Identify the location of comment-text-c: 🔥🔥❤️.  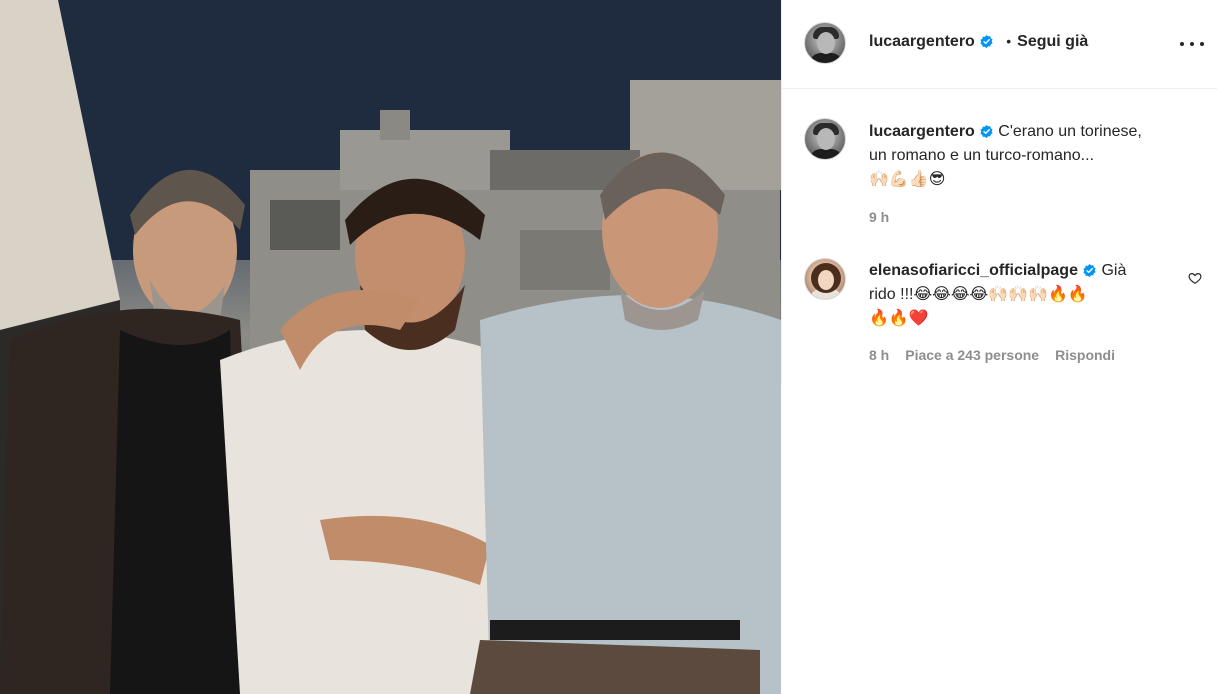
(899, 318).